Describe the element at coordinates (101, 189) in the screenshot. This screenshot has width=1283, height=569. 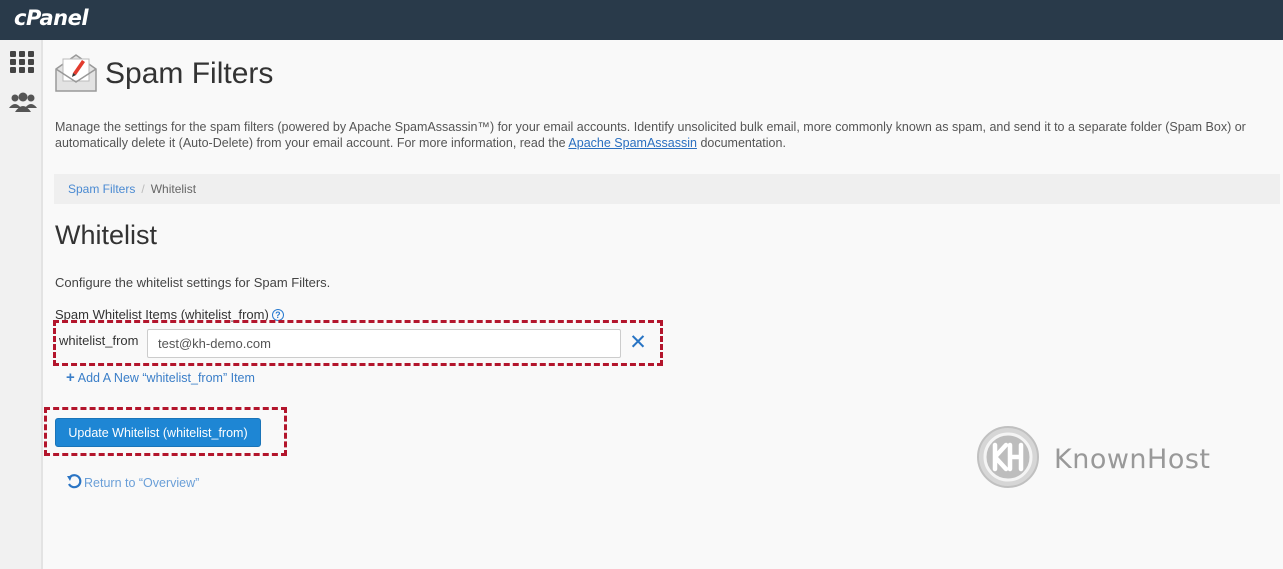
I see `breadcrumb-spam-filters: Spam Filters` at that location.